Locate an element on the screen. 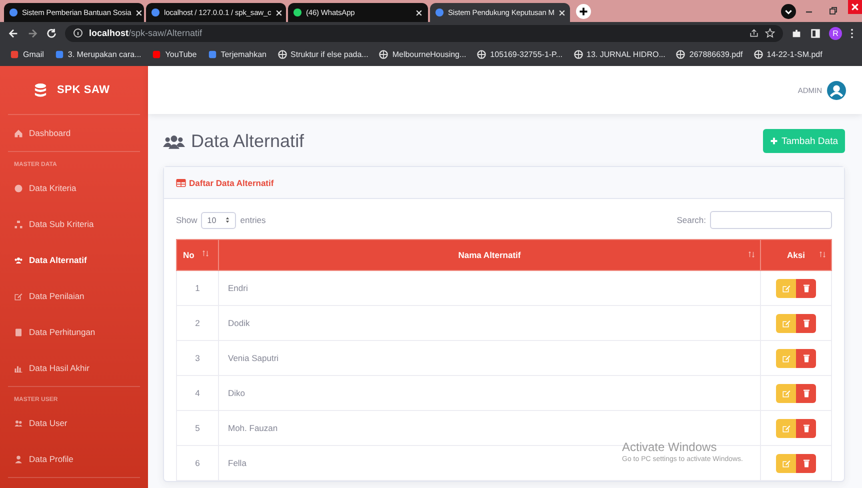 The height and width of the screenshot is (488, 862). nav-link: Data Alternatif is located at coordinates (74, 260).